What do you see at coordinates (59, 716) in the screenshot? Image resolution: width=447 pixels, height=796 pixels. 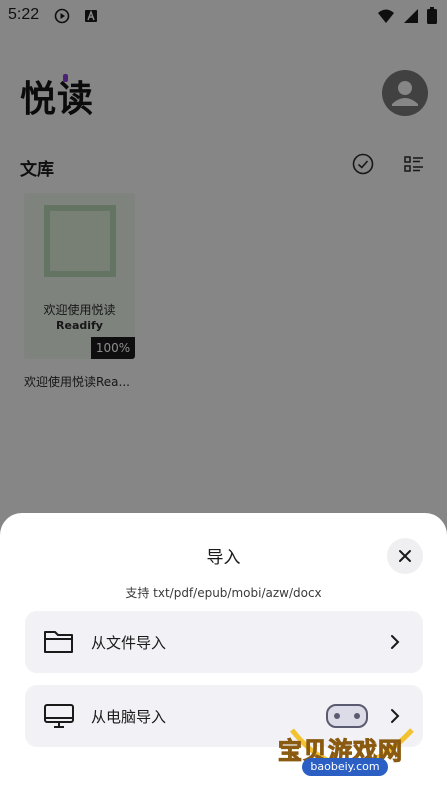 I see `monitor-icon` at bounding box center [59, 716].